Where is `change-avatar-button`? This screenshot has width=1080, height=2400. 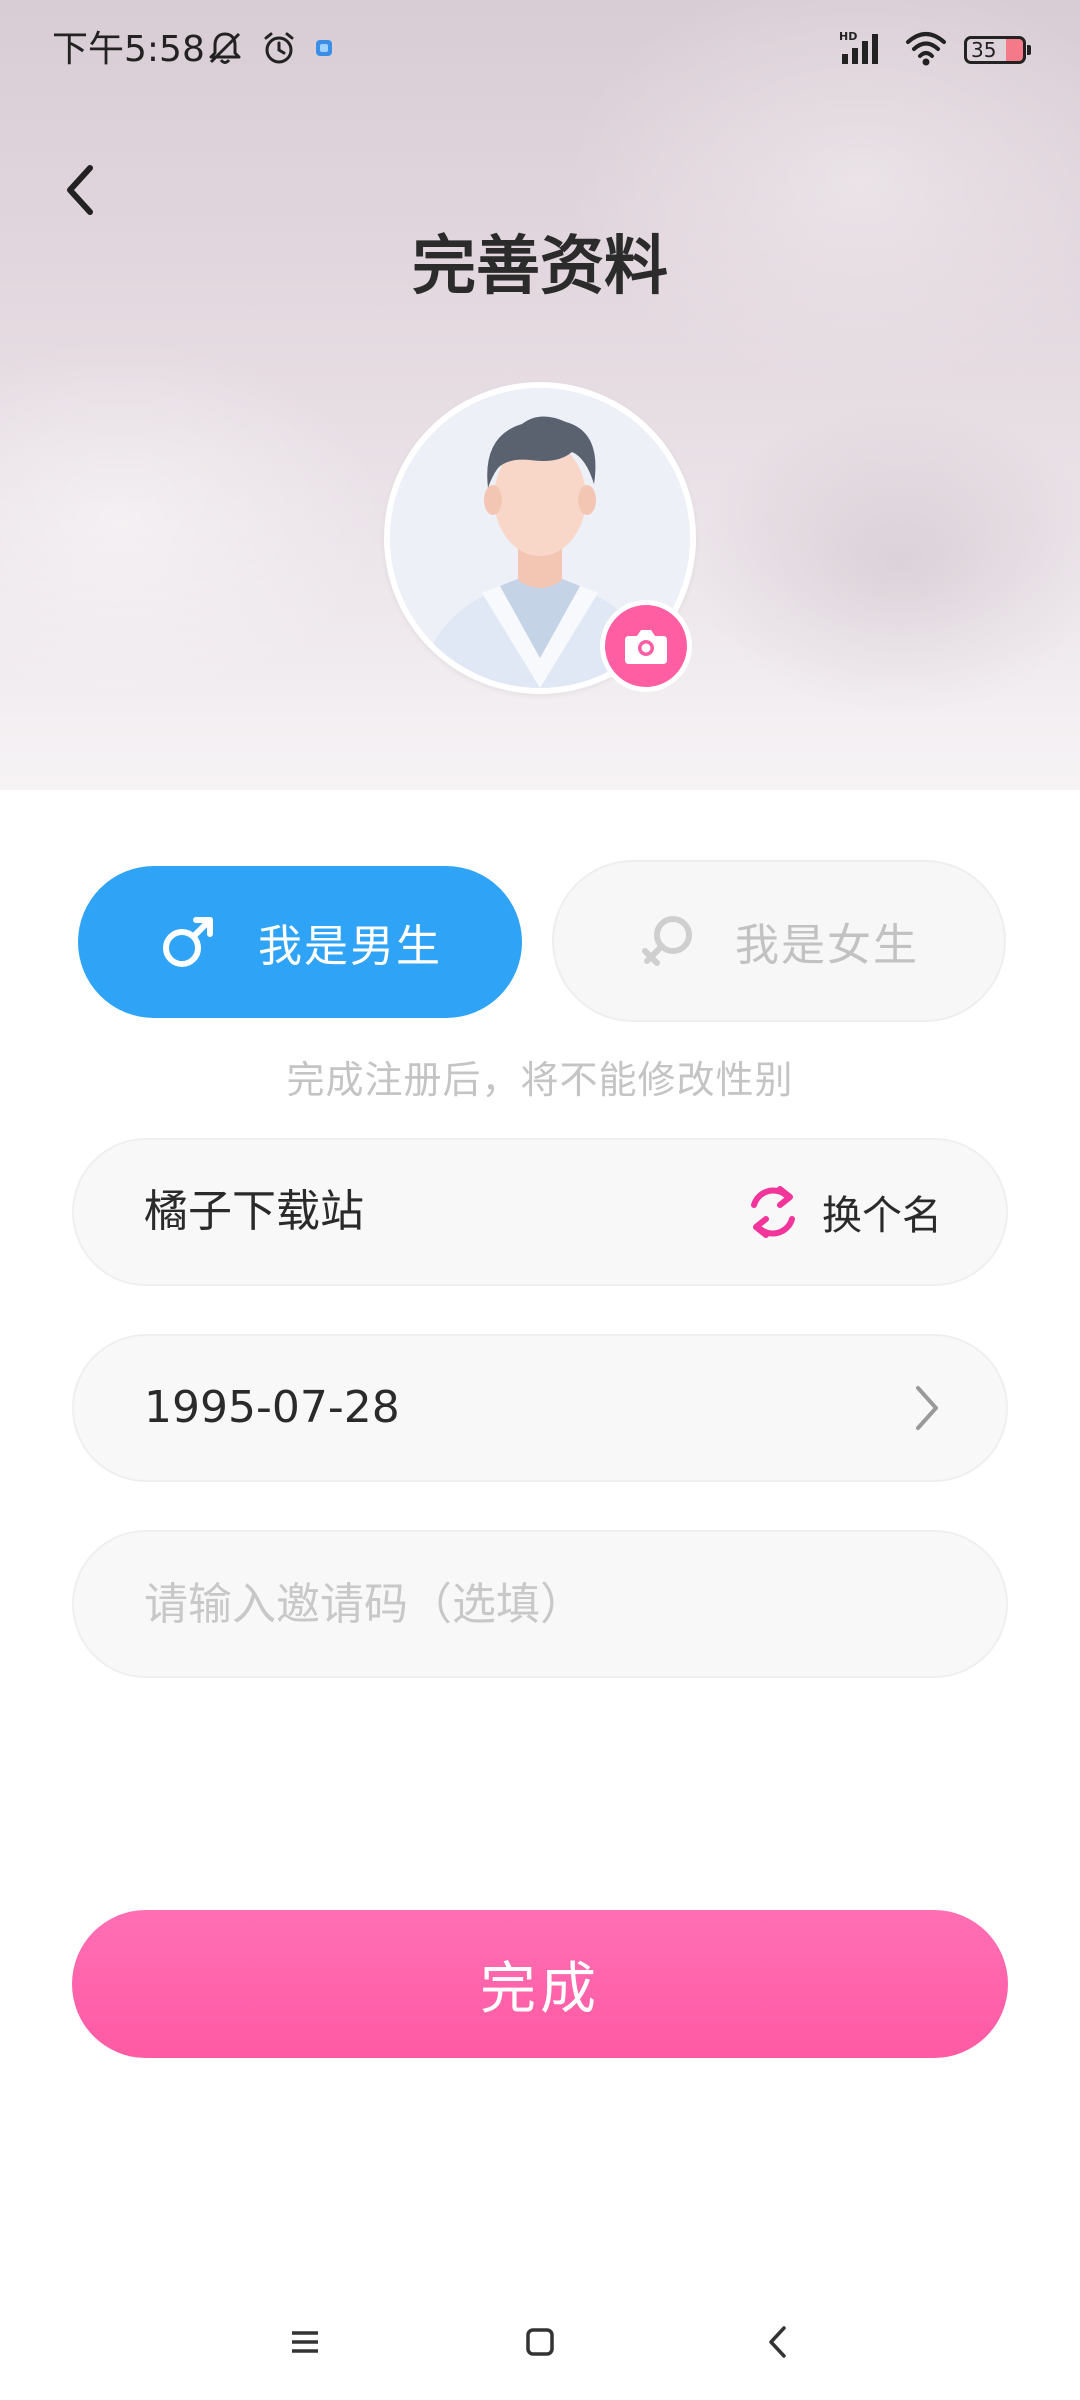 change-avatar-button is located at coordinates (646, 646).